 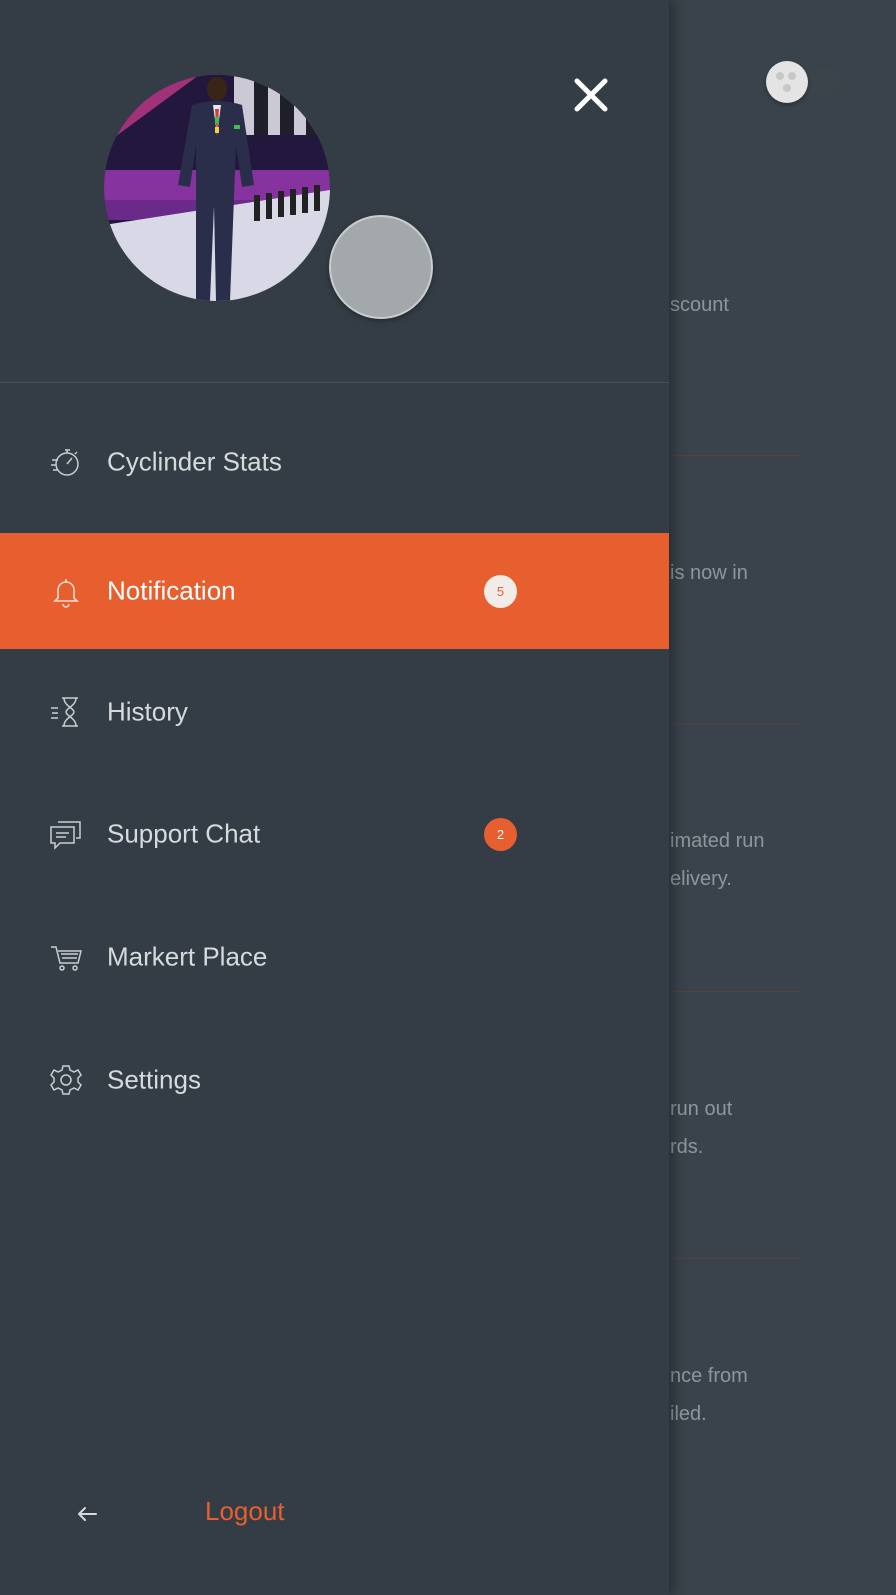 What do you see at coordinates (701, 1109) in the screenshot?
I see `notification-text: run out` at bounding box center [701, 1109].